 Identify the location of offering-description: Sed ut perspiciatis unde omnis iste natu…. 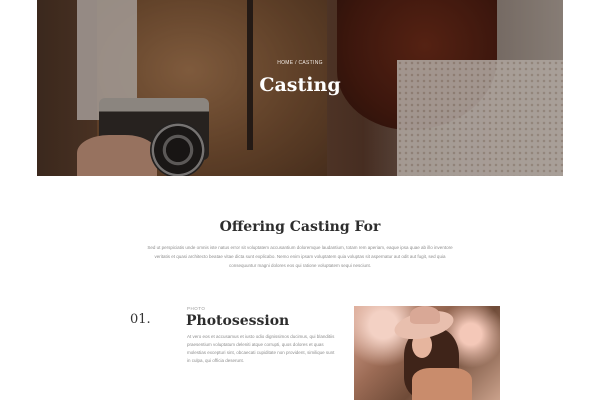
(300, 256).